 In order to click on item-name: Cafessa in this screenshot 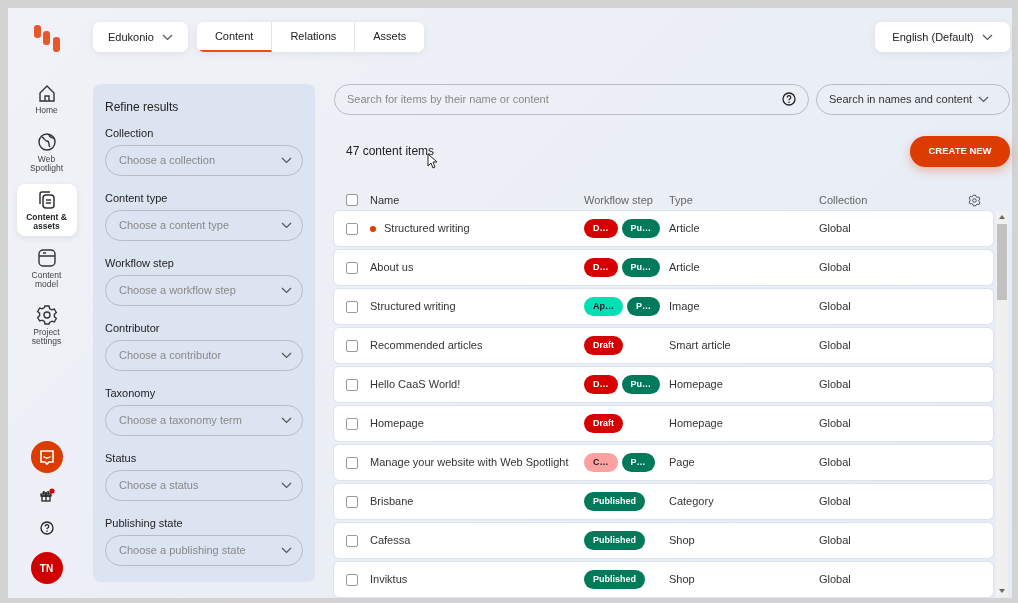, I will do `click(390, 541)`.